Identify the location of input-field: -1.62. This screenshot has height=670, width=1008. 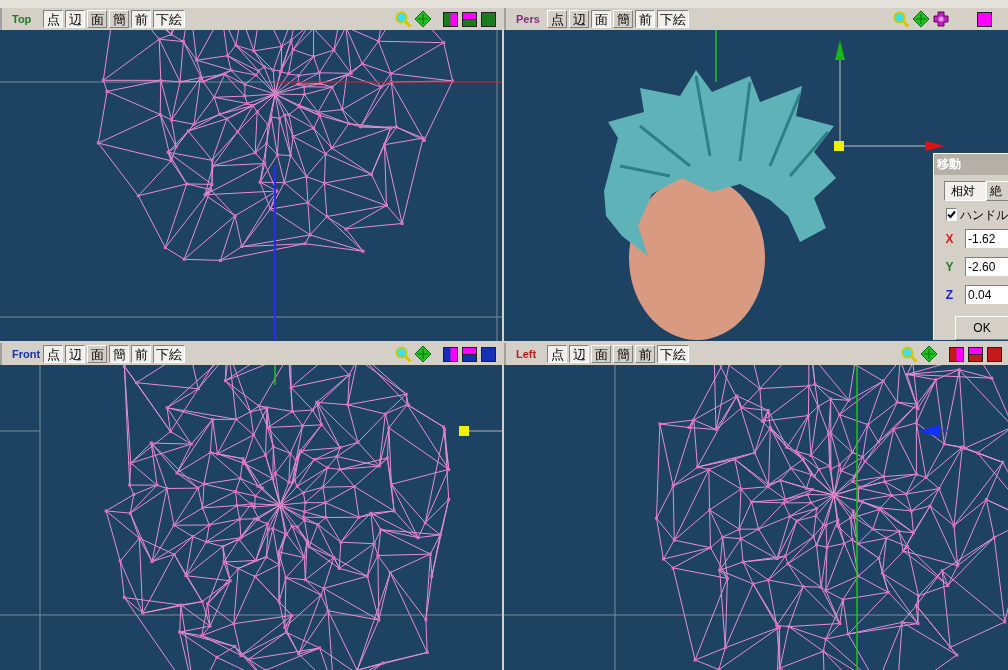
(986, 238).